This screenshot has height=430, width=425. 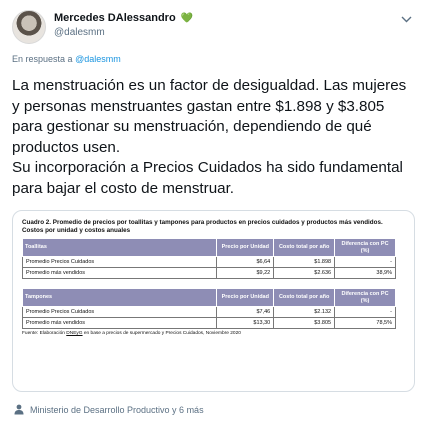 I want to click on table-header-cell: Tampones, so click(x=119, y=297).